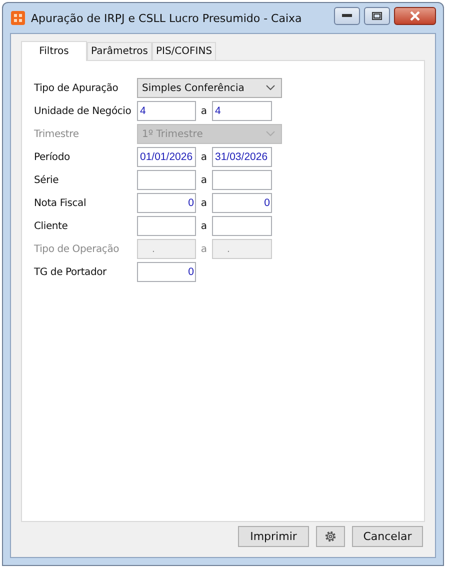 The height and width of the screenshot is (572, 450). What do you see at coordinates (184, 51) in the screenshot?
I see `tab: PIS/COFINS` at bounding box center [184, 51].